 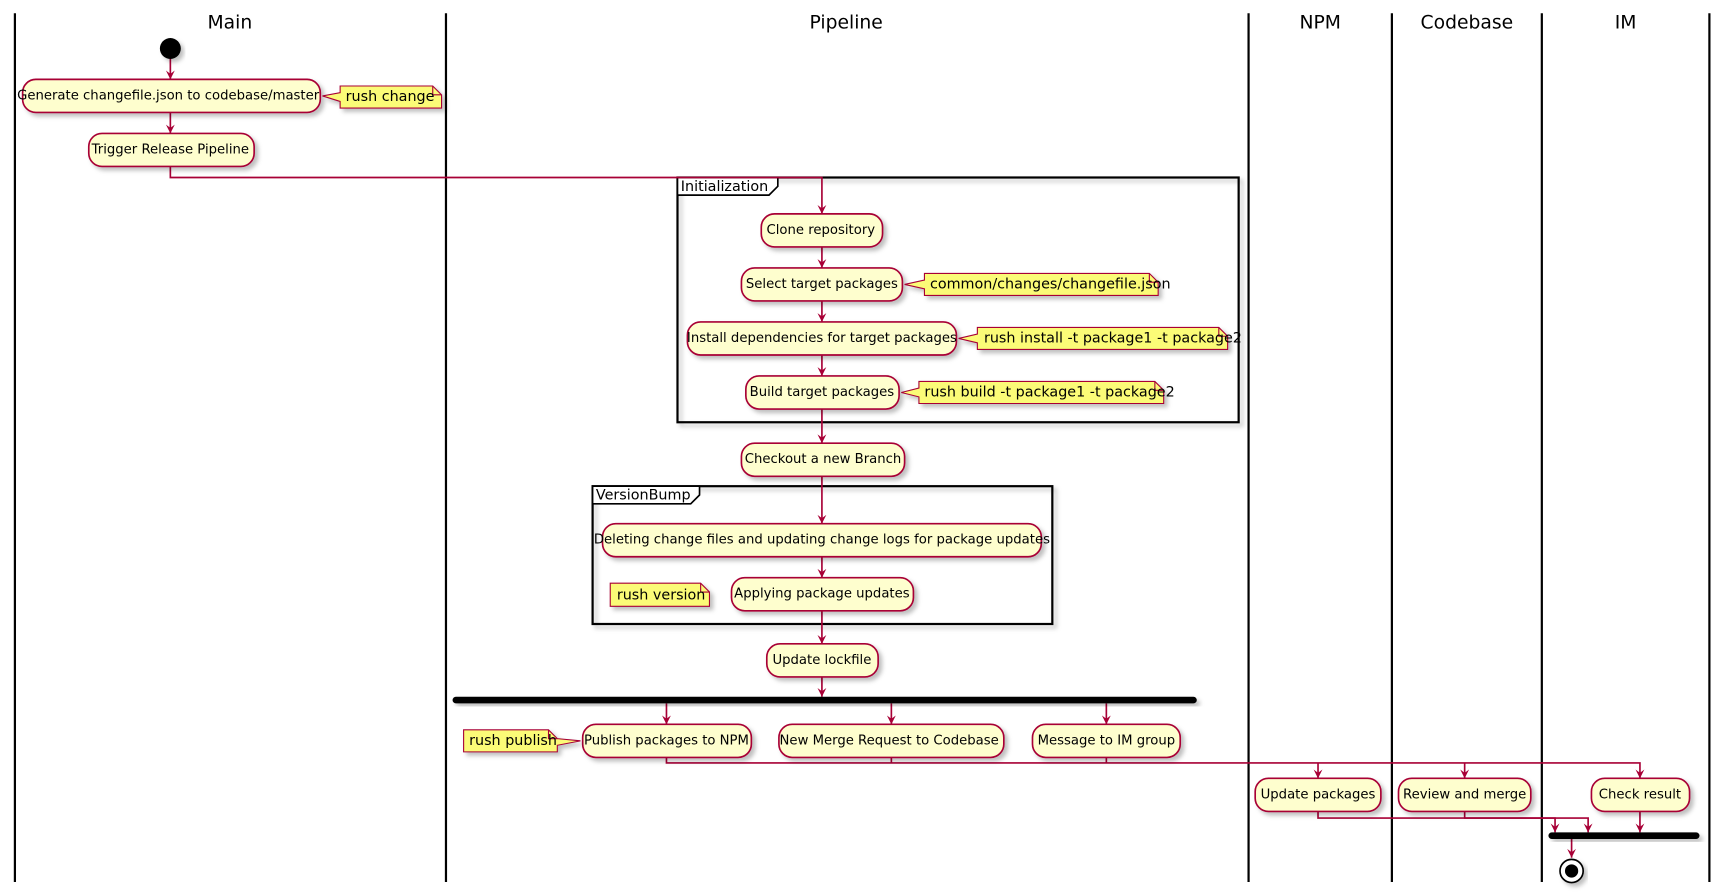 I want to click on activity-build-target-packages: Build target packages, so click(x=822, y=392).